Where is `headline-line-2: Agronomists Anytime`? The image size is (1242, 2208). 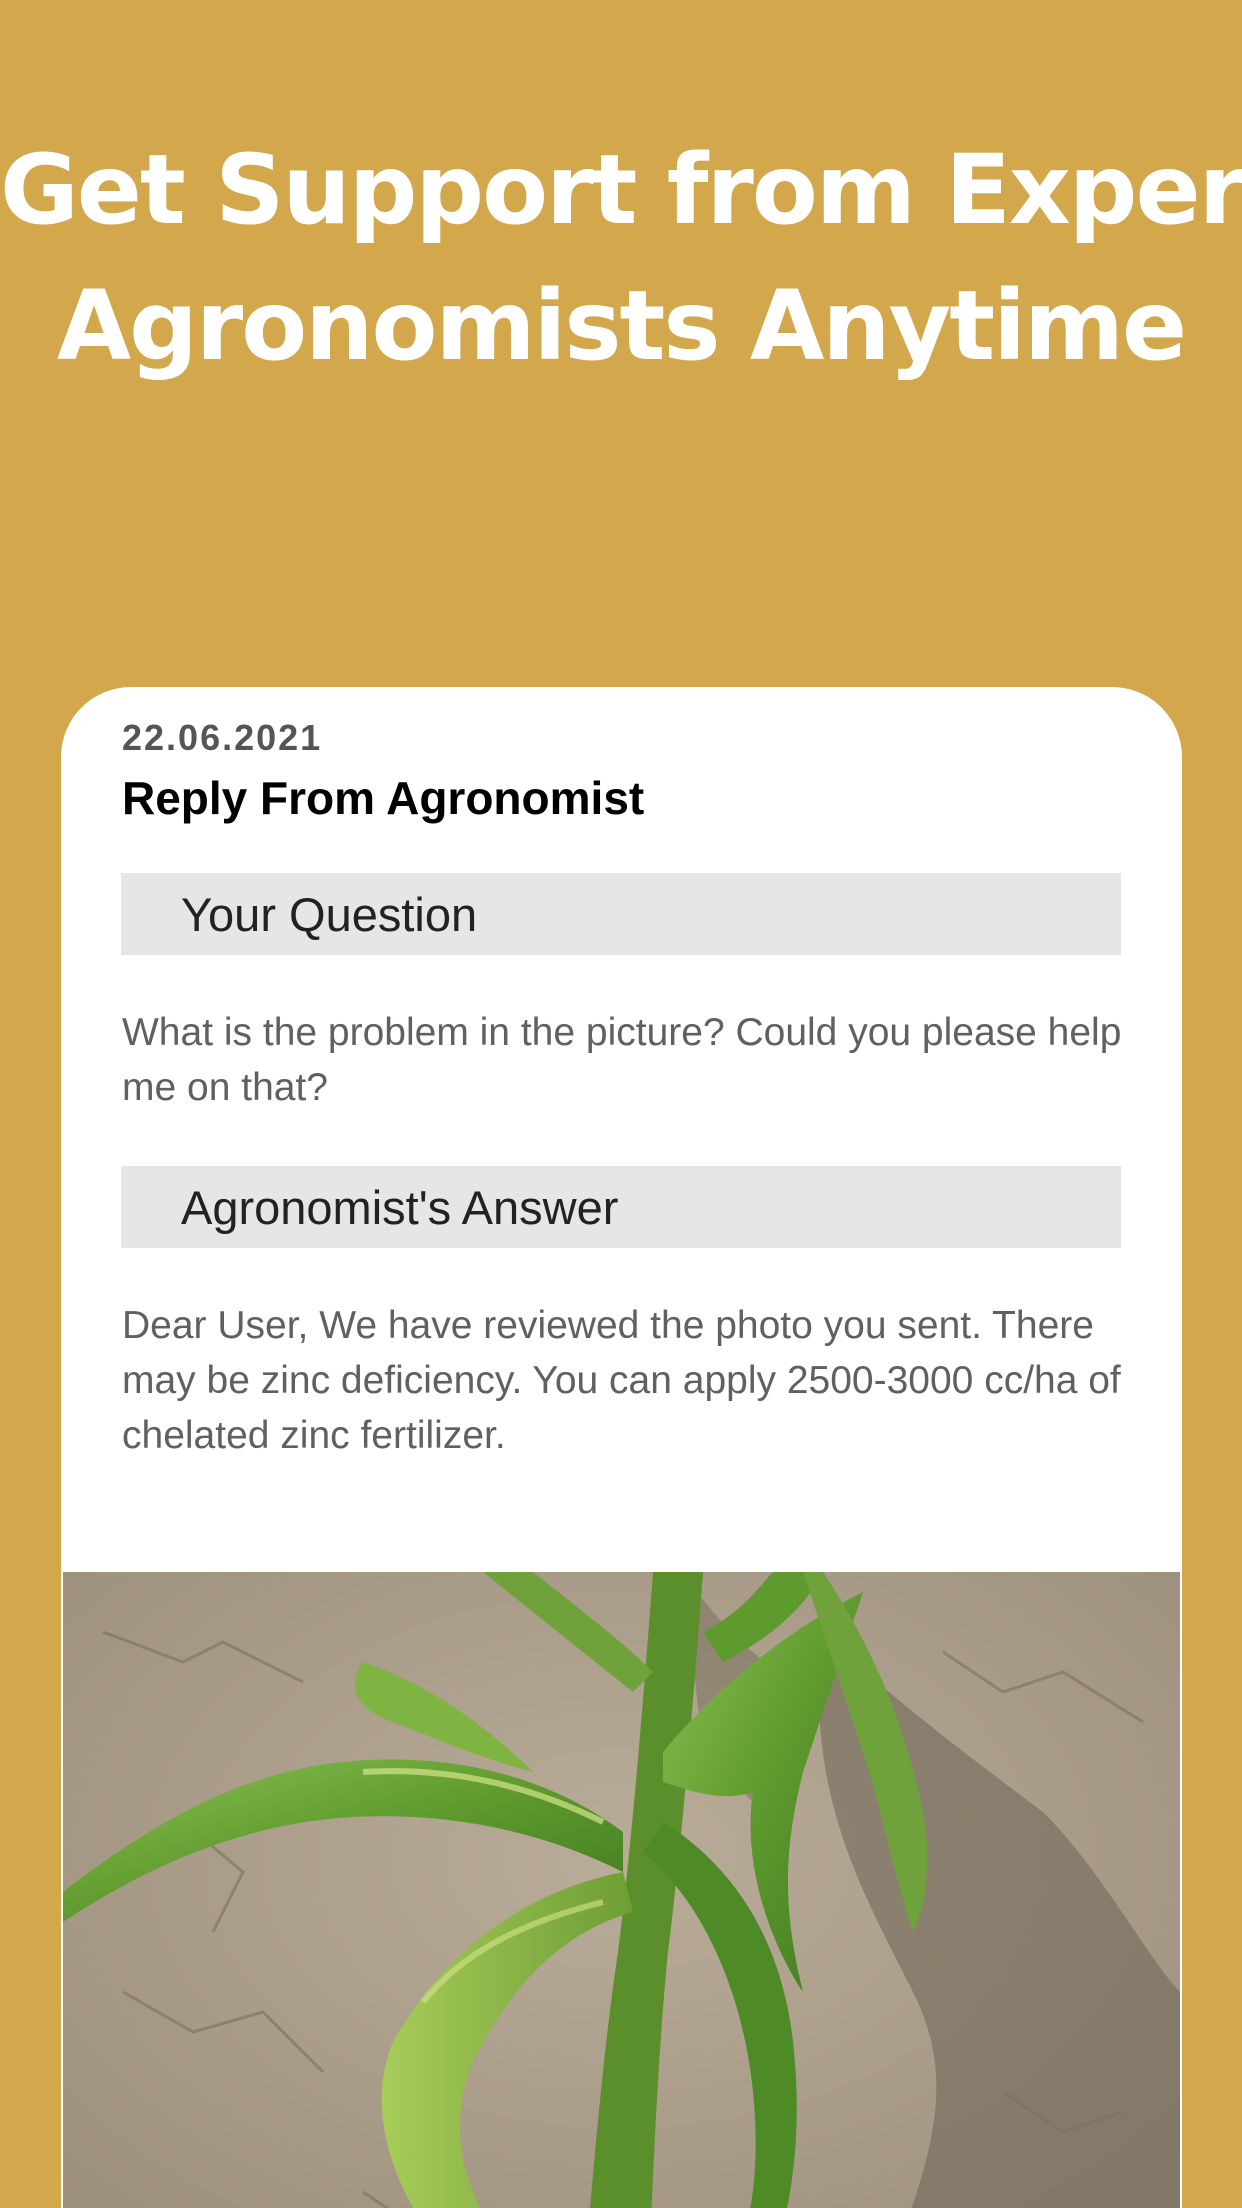 headline-line-2: Agronomists Anytime is located at coordinates (621, 326).